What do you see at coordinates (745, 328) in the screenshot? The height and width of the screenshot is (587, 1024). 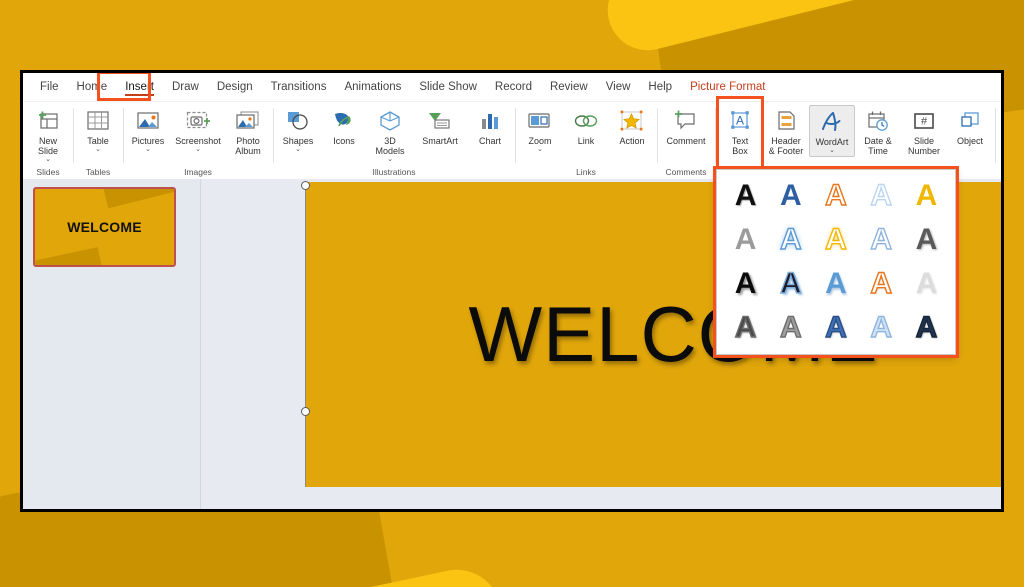 I see `wordart-style-fill-charcoal: A` at bounding box center [745, 328].